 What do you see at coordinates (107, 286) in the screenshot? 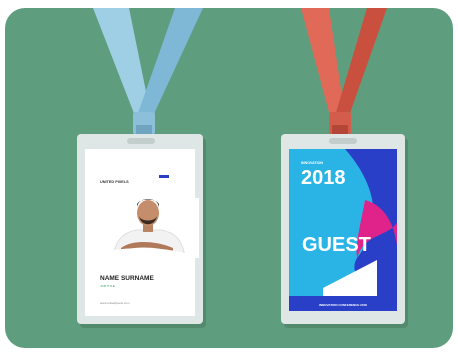
I see `badge-role: JOB TITLE` at bounding box center [107, 286].